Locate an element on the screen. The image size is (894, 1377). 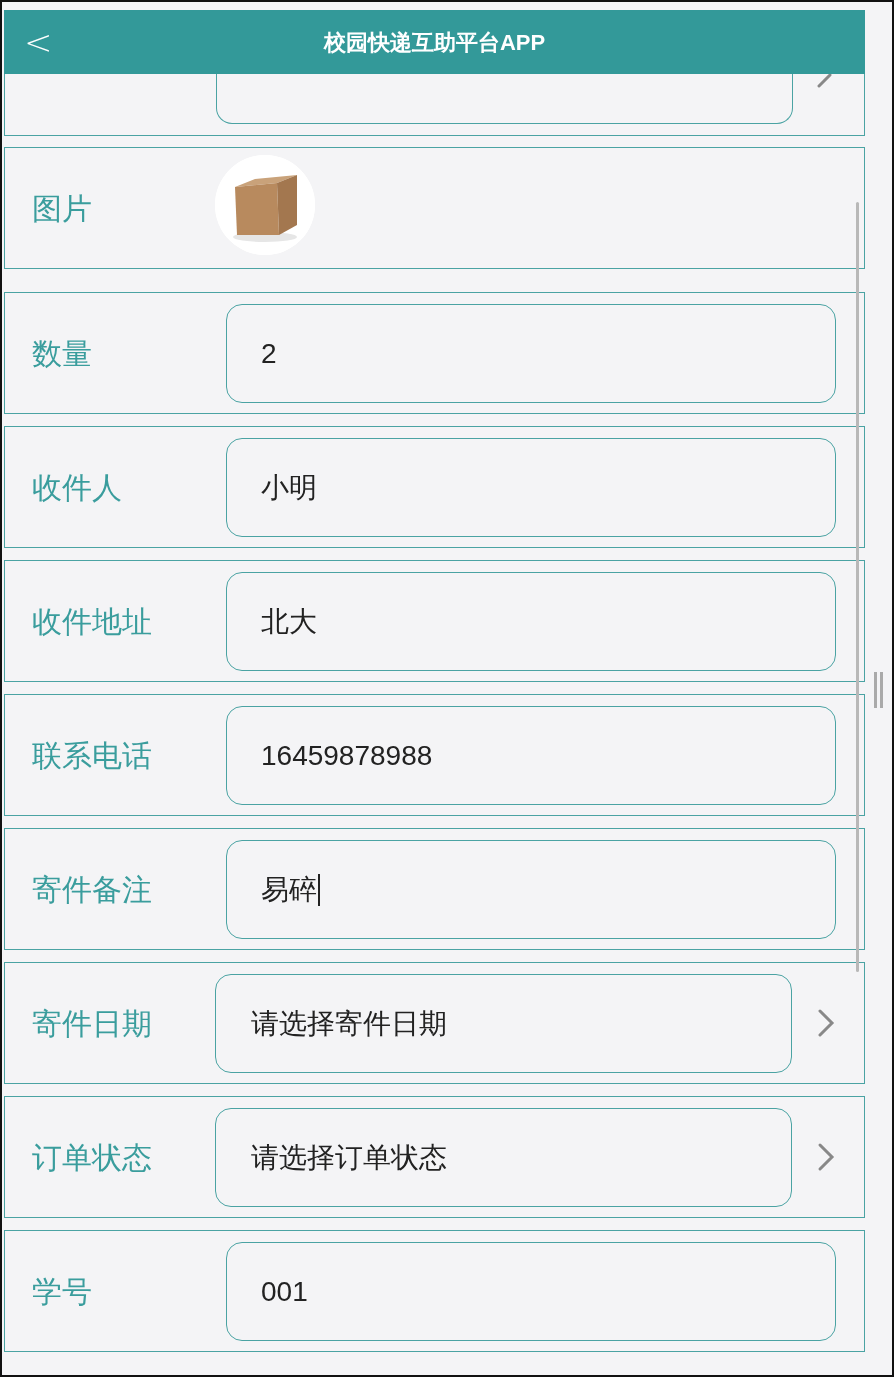
field-label: 寄件日期 is located at coordinates (92, 1023).